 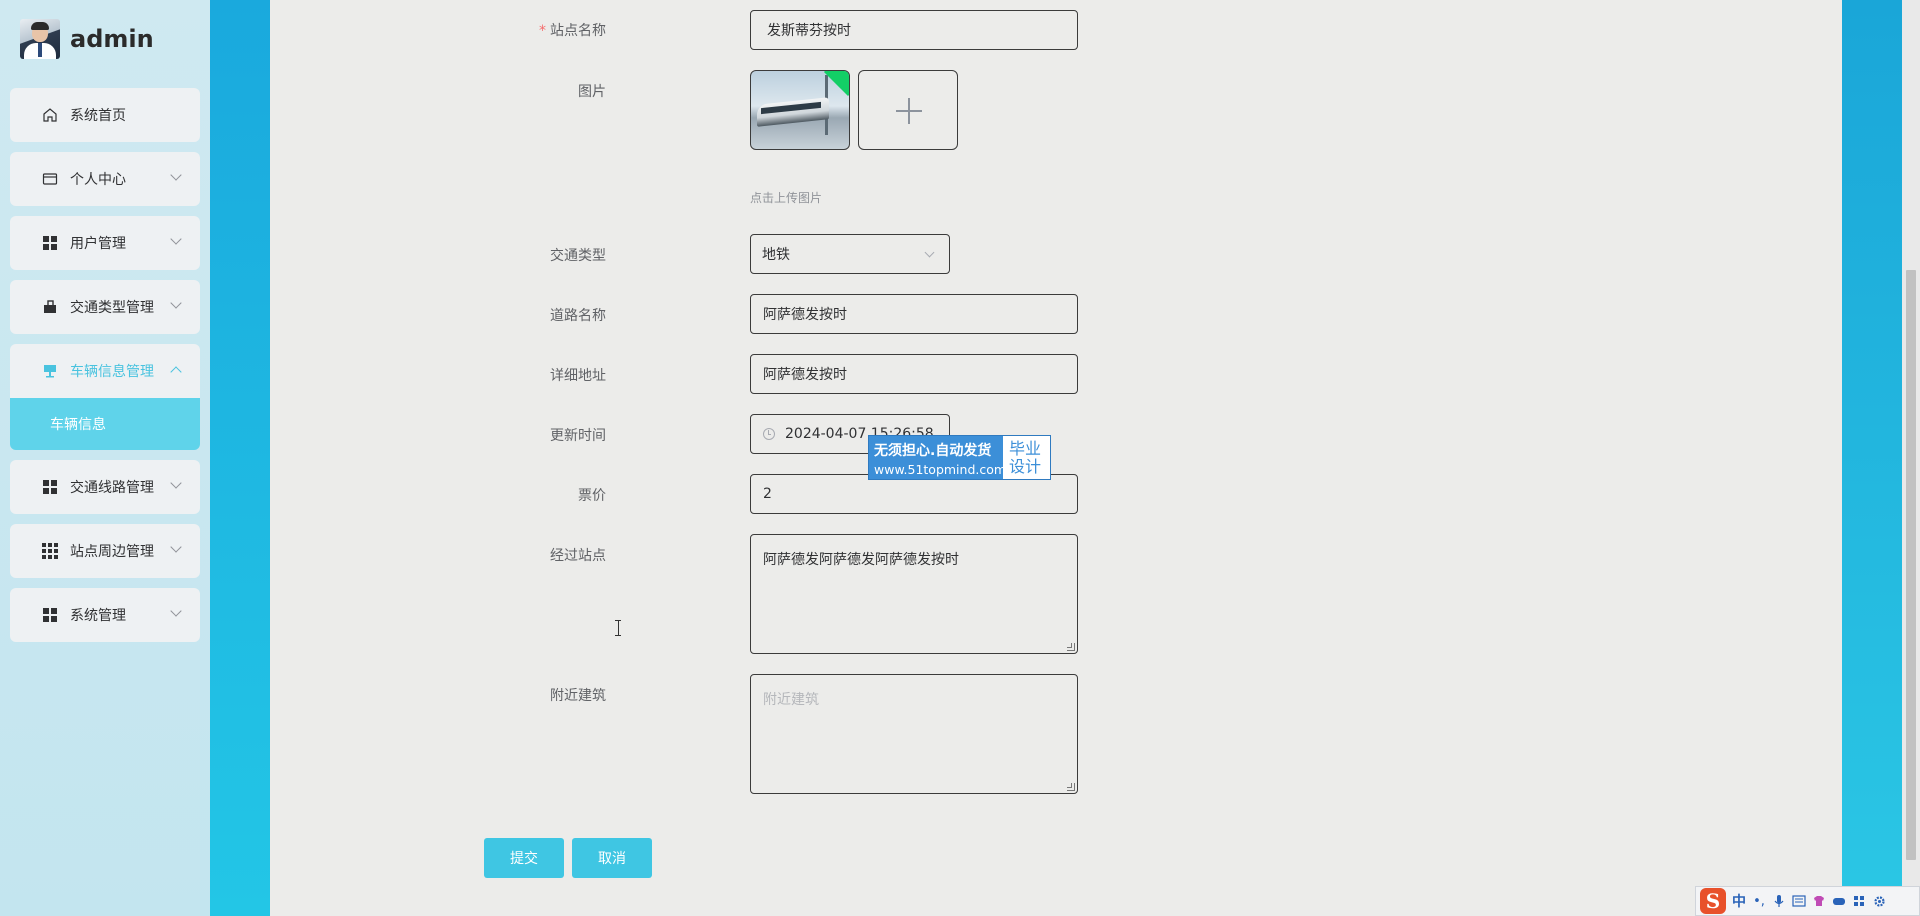 What do you see at coordinates (1799, 901) in the screenshot?
I see `keyboard-icon` at bounding box center [1799, 901].